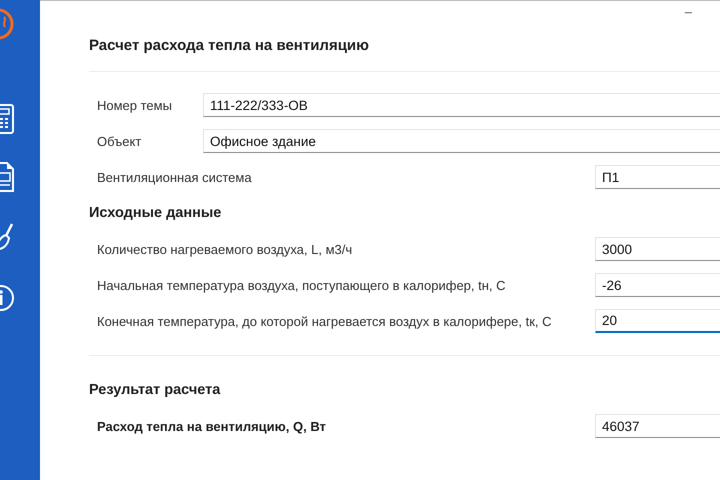 The height and width of the screenshot is (480, 720). Describe the element at coordinates (7, 237) in the screenshot. I see `broom-icon` at that location.